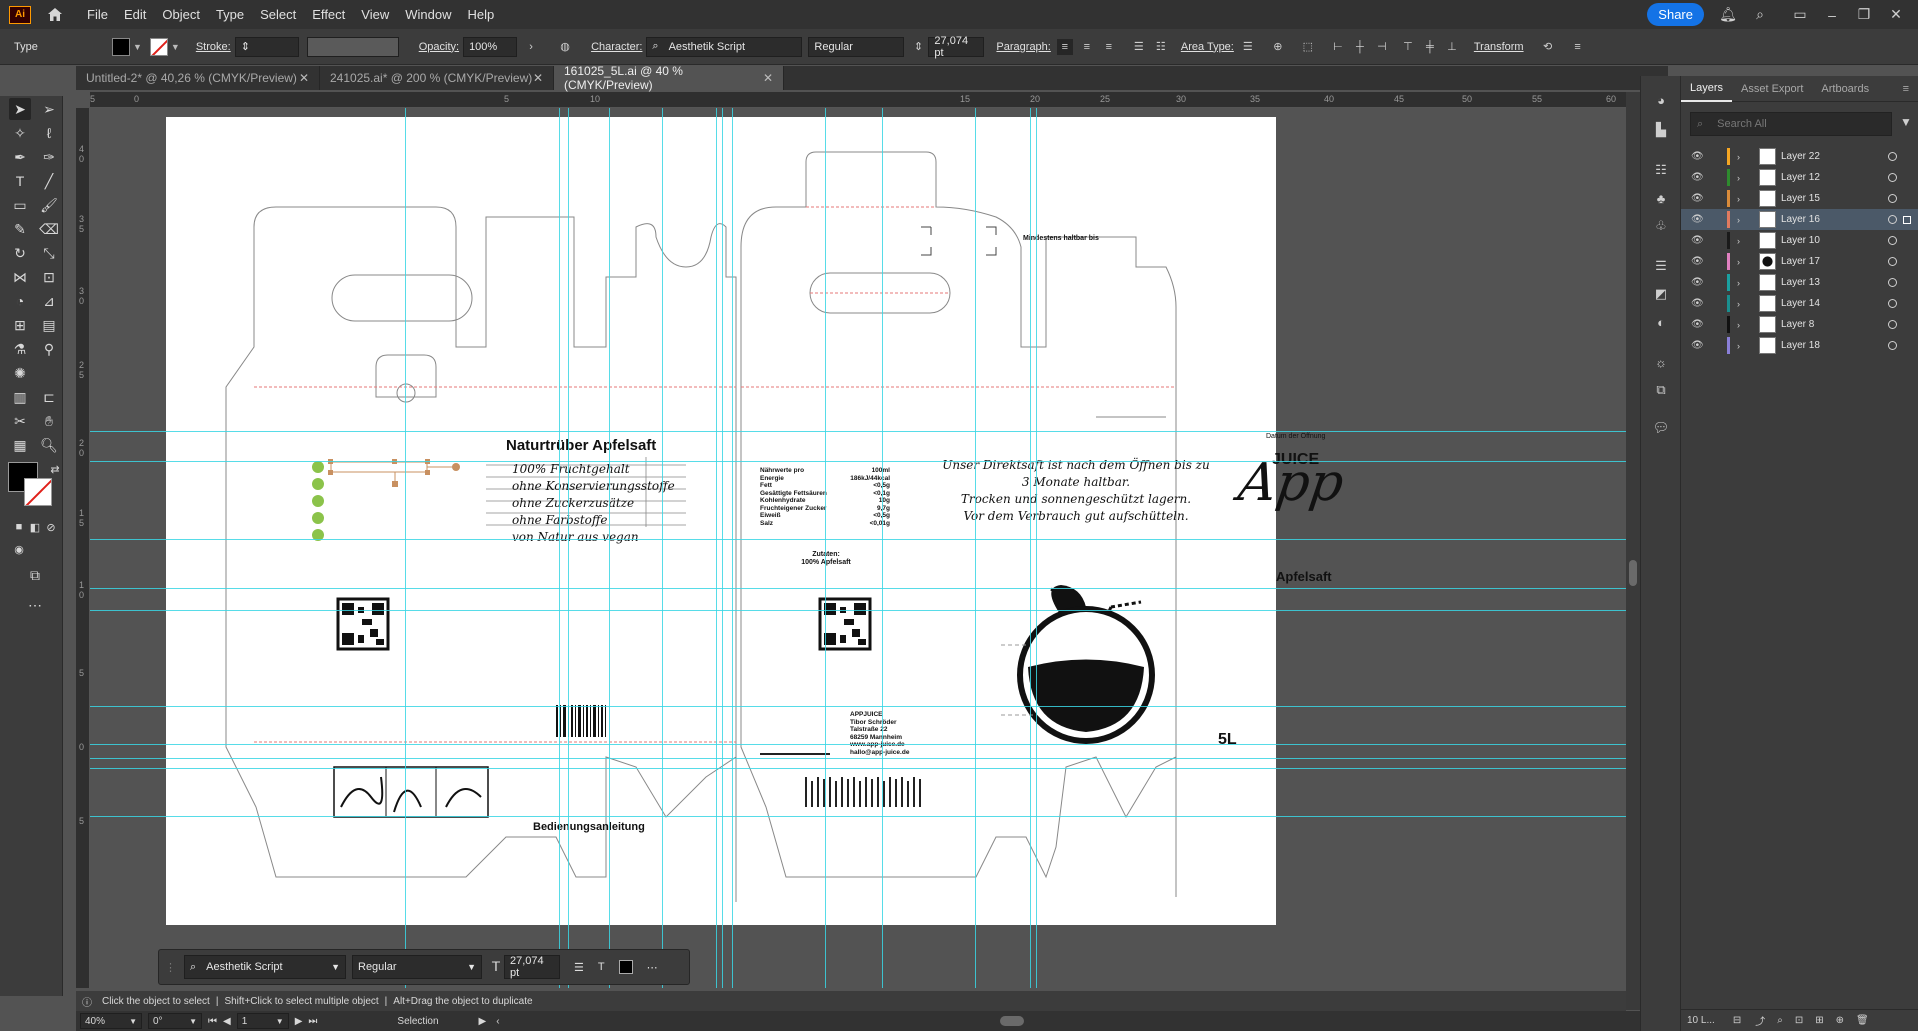  Describe the element at coordinates (1661, 390) in the screenshot. I see `artboards-panel-icon: ⧉` at that location.